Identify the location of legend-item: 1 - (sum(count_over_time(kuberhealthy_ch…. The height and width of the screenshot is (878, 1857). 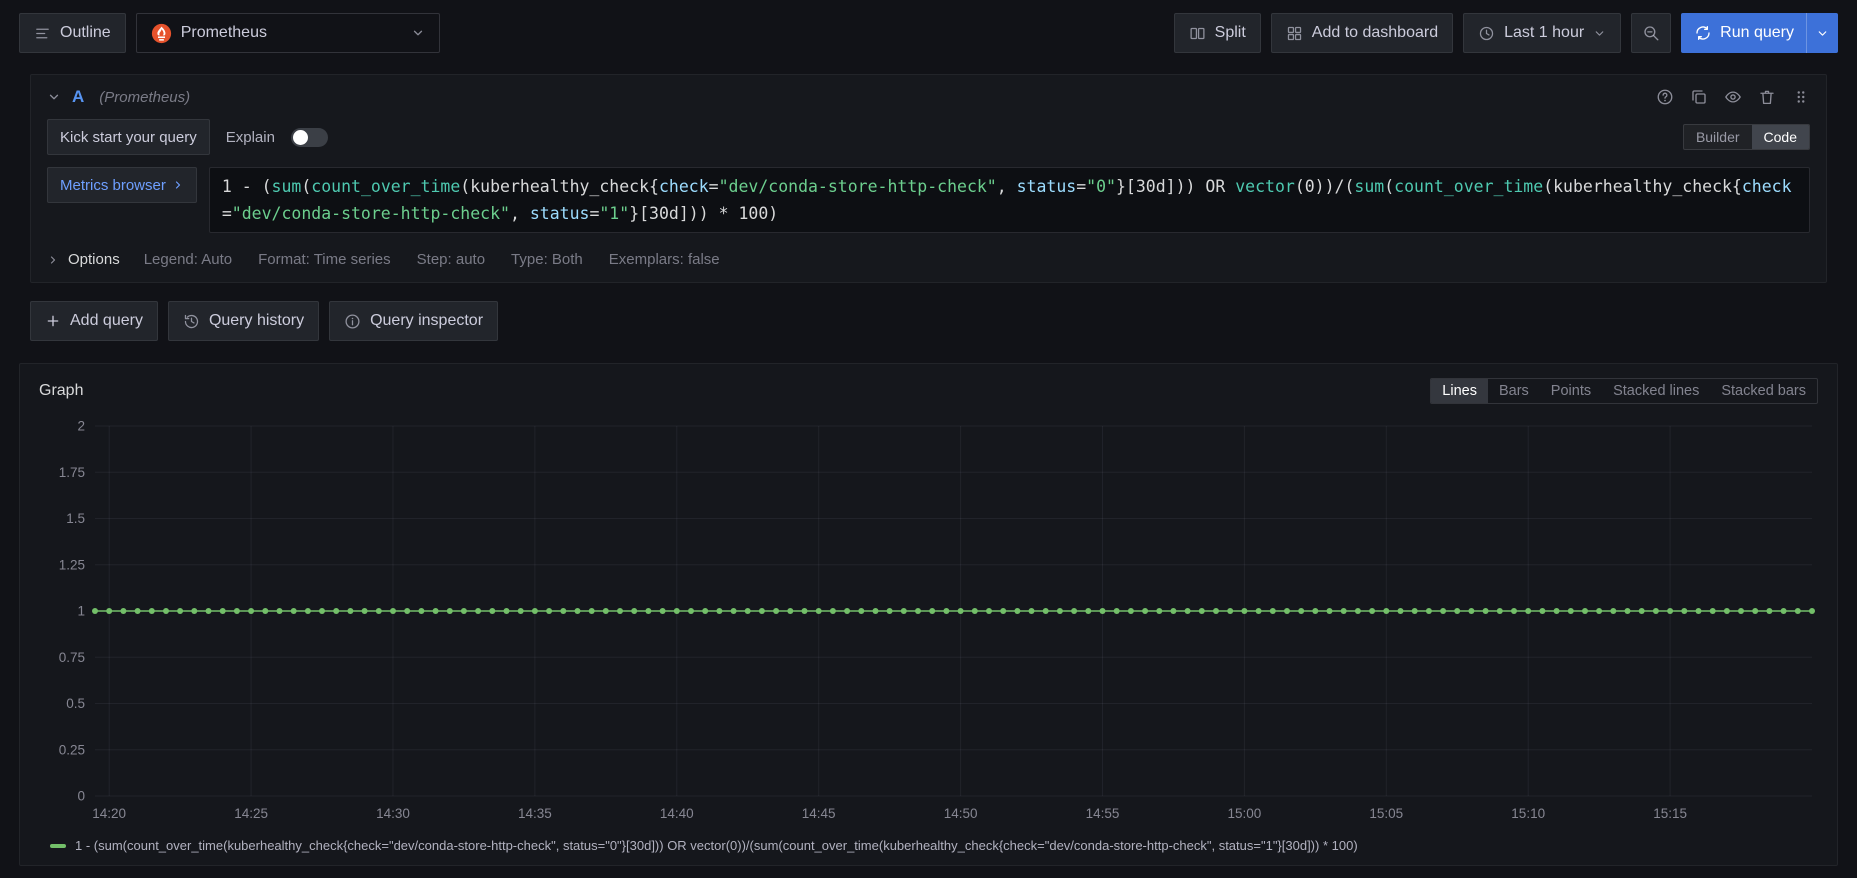
(704, 845).